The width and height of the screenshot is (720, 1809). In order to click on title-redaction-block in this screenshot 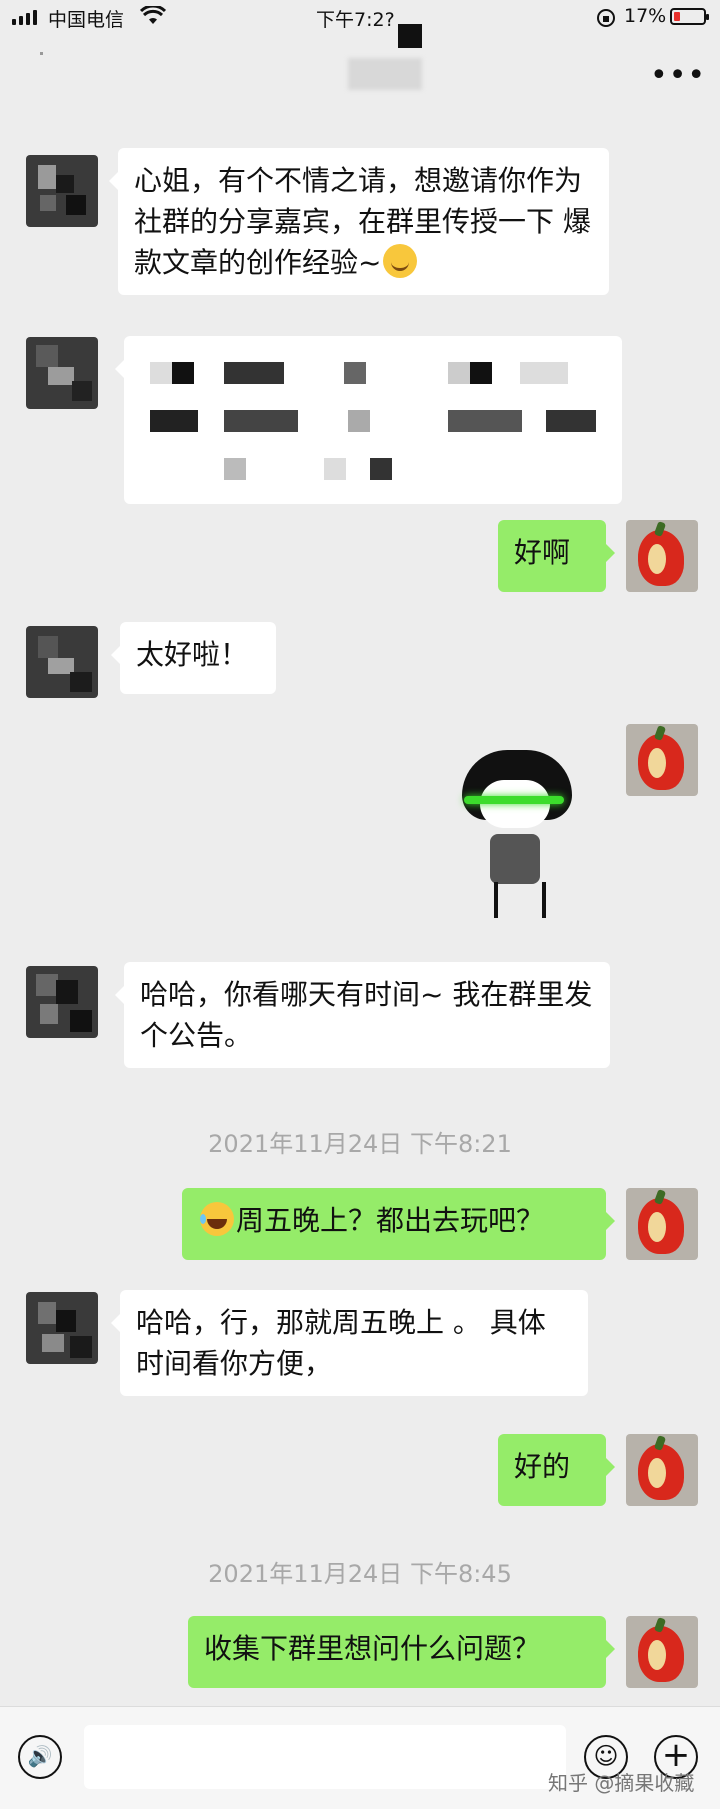, I will do `click(410, 36)`.